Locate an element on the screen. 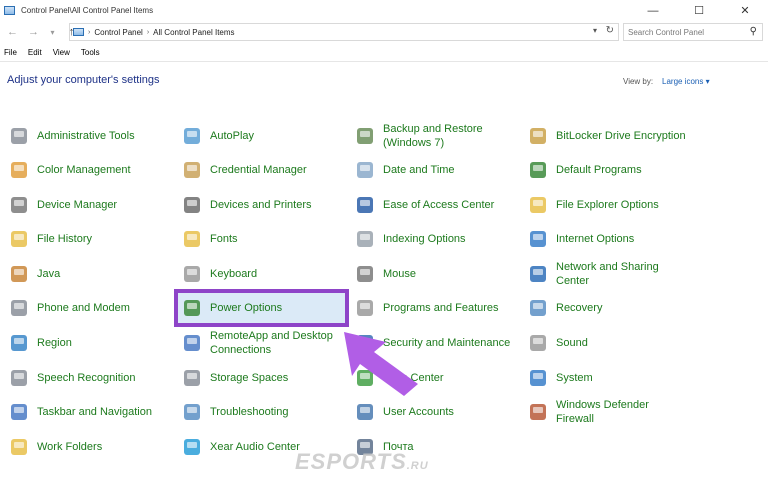 This screenshot has width=768, height=478. item-device-manager: Device Manager is located at coordinates (90, 205).